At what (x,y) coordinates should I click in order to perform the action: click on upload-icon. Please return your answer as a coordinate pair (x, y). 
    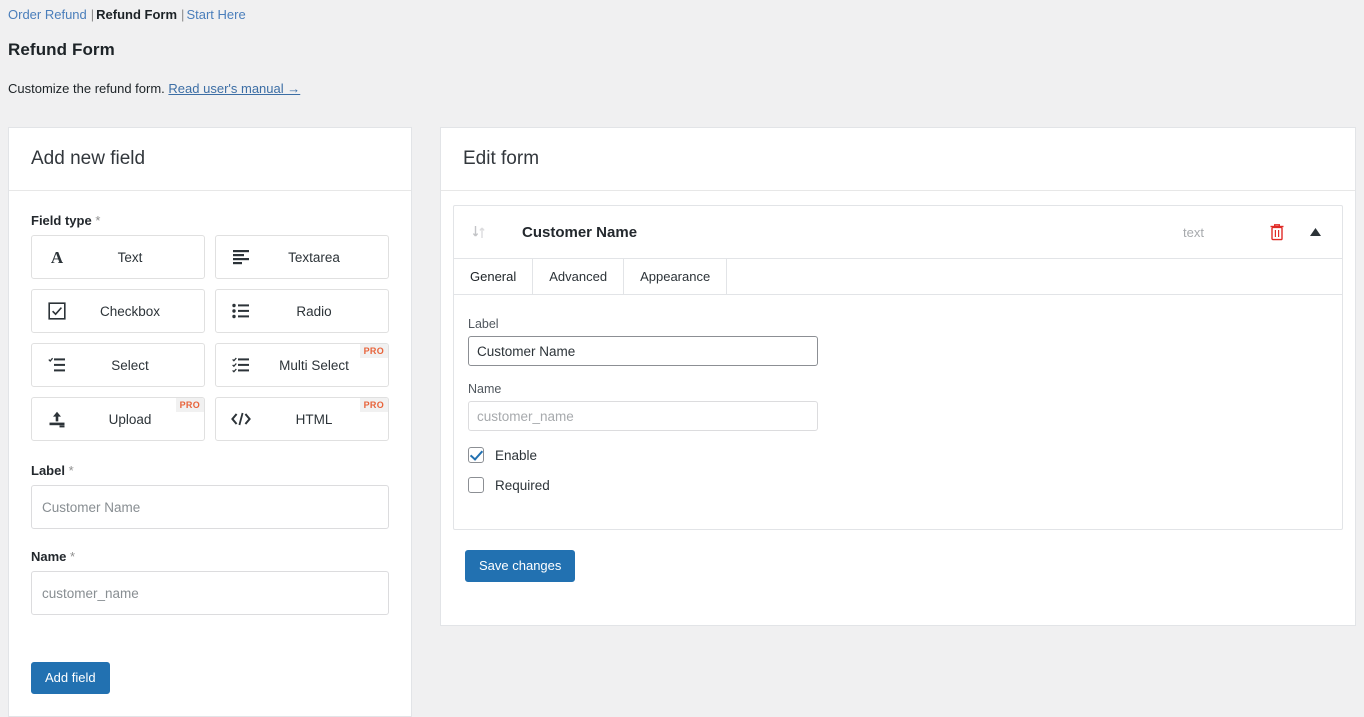
    Looking at the image, I should click on (57, 419).